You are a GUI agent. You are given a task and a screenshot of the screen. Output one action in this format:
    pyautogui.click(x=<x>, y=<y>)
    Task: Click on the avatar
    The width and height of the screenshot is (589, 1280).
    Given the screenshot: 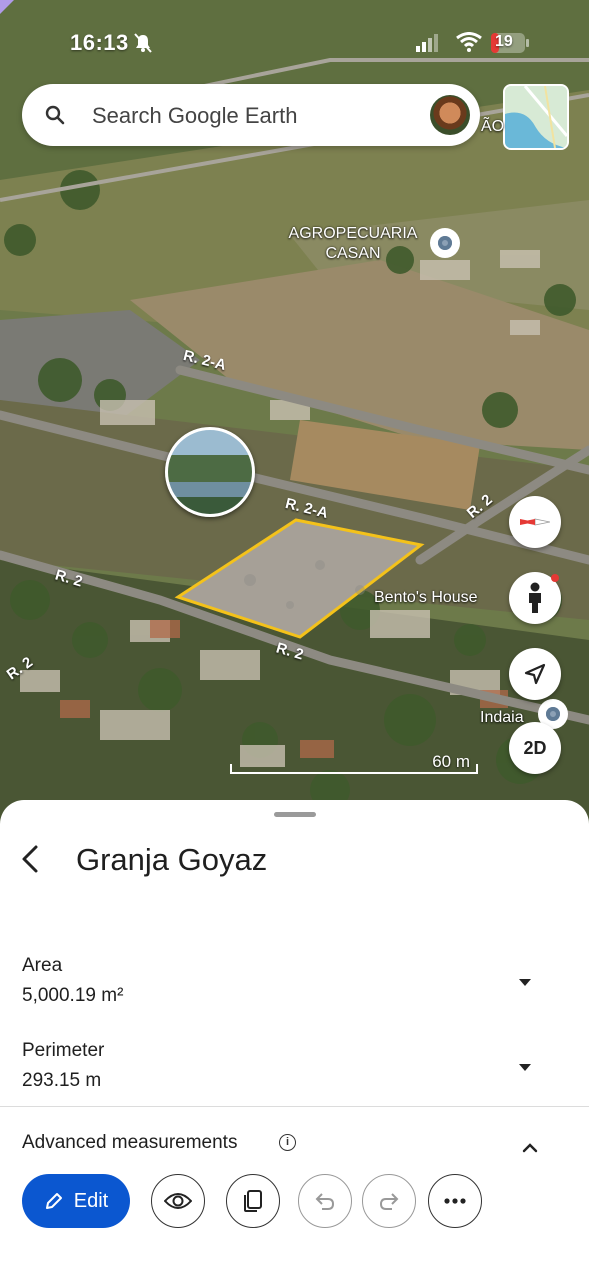 What is the action you would take?
    pyautogui.click(x=450, y=115)
    